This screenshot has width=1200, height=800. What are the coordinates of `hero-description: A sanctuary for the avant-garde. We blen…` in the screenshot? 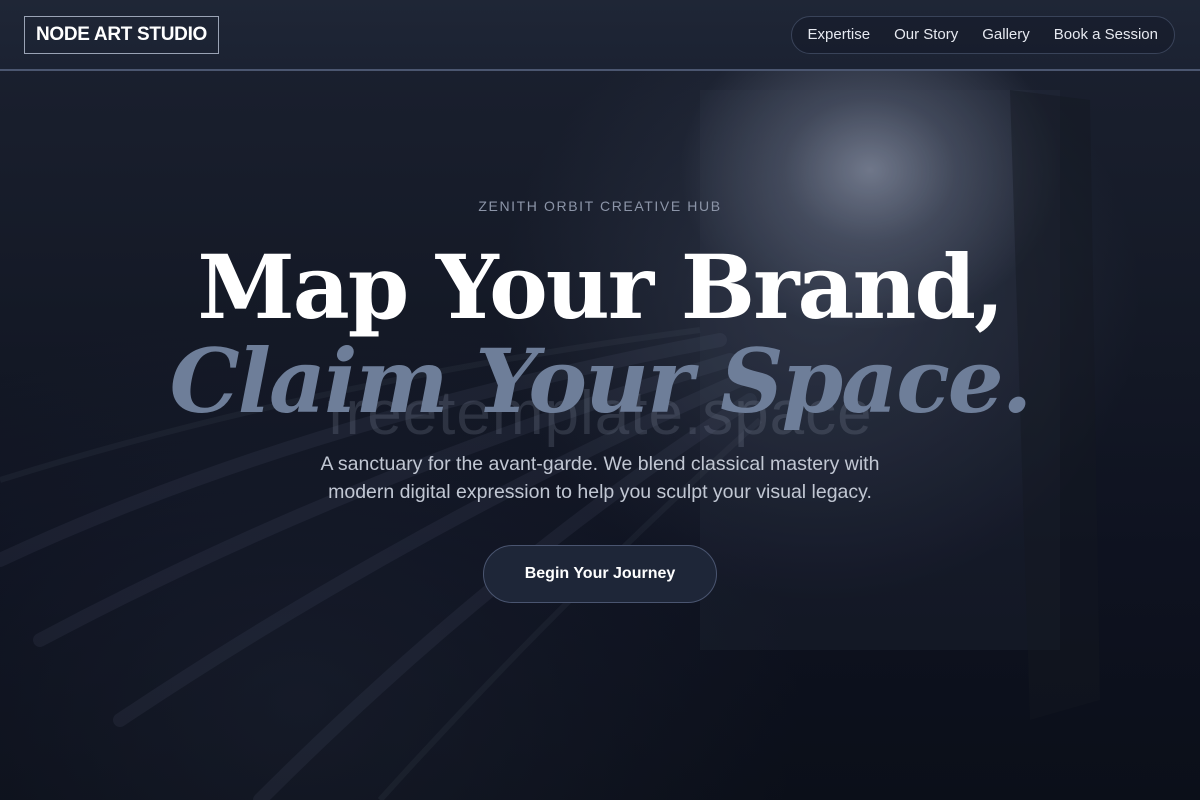 It's located at (600, 478).